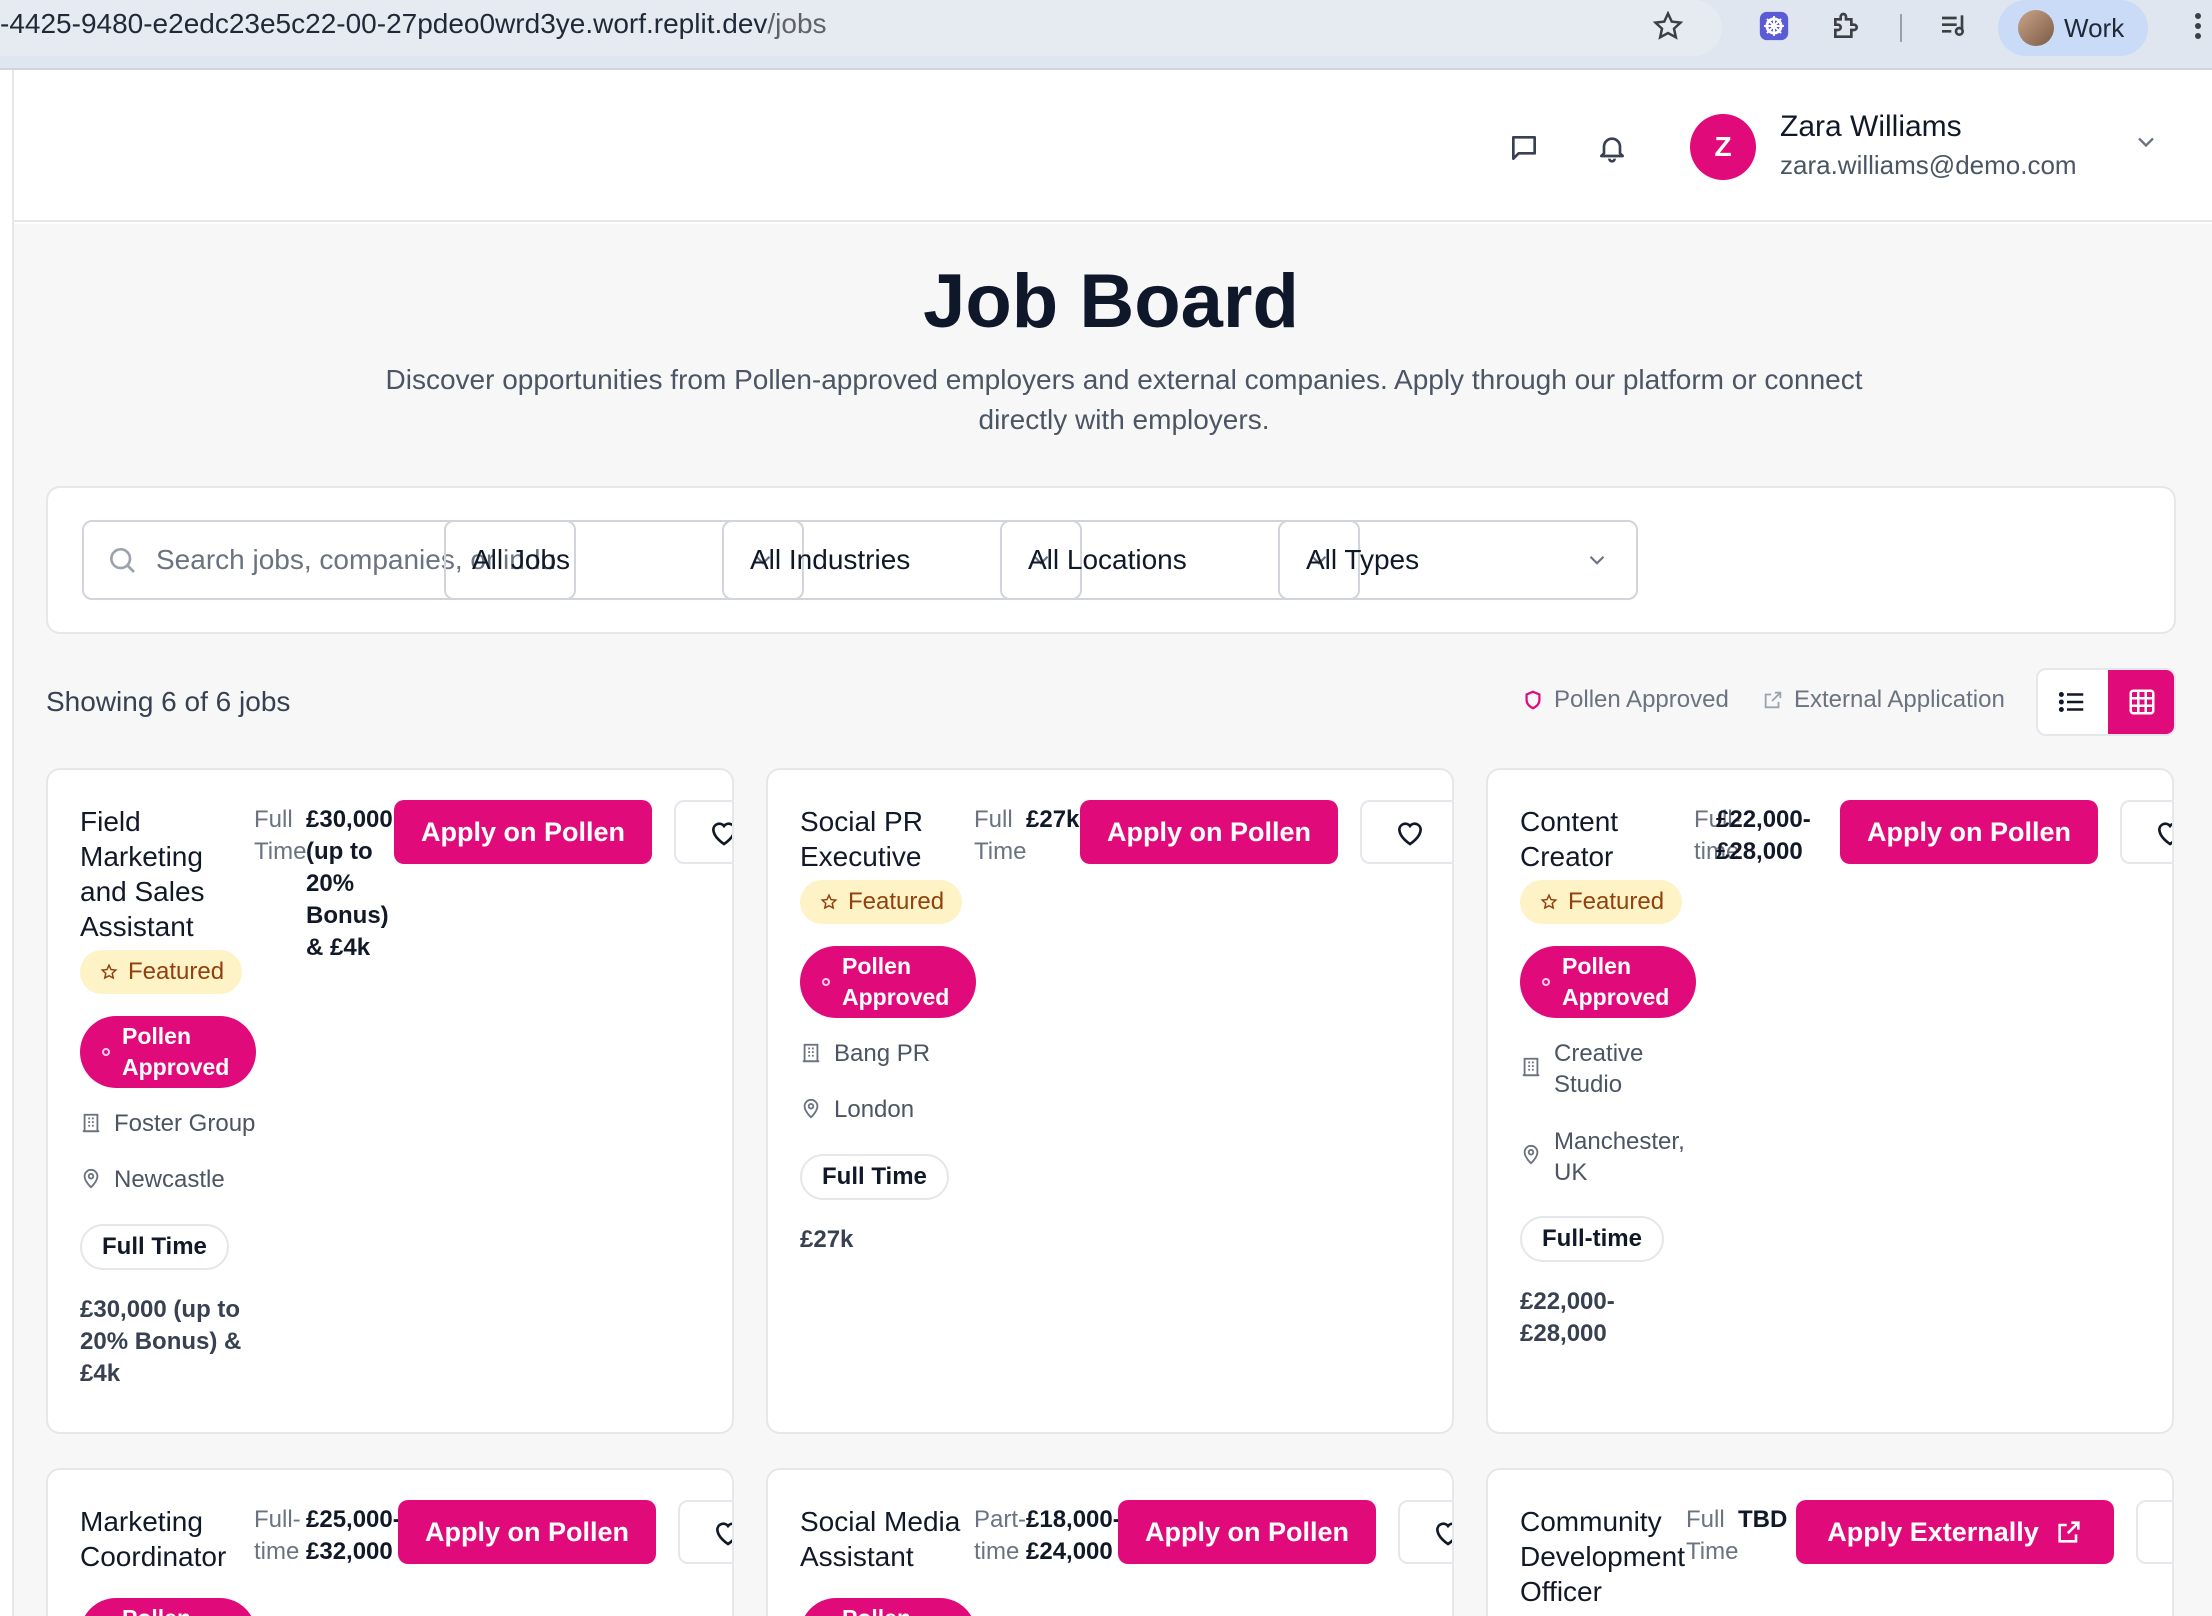 This screenshot has height=1616, width=2212. I want to click on legend-external-label: External Application, so click(1899, 699).